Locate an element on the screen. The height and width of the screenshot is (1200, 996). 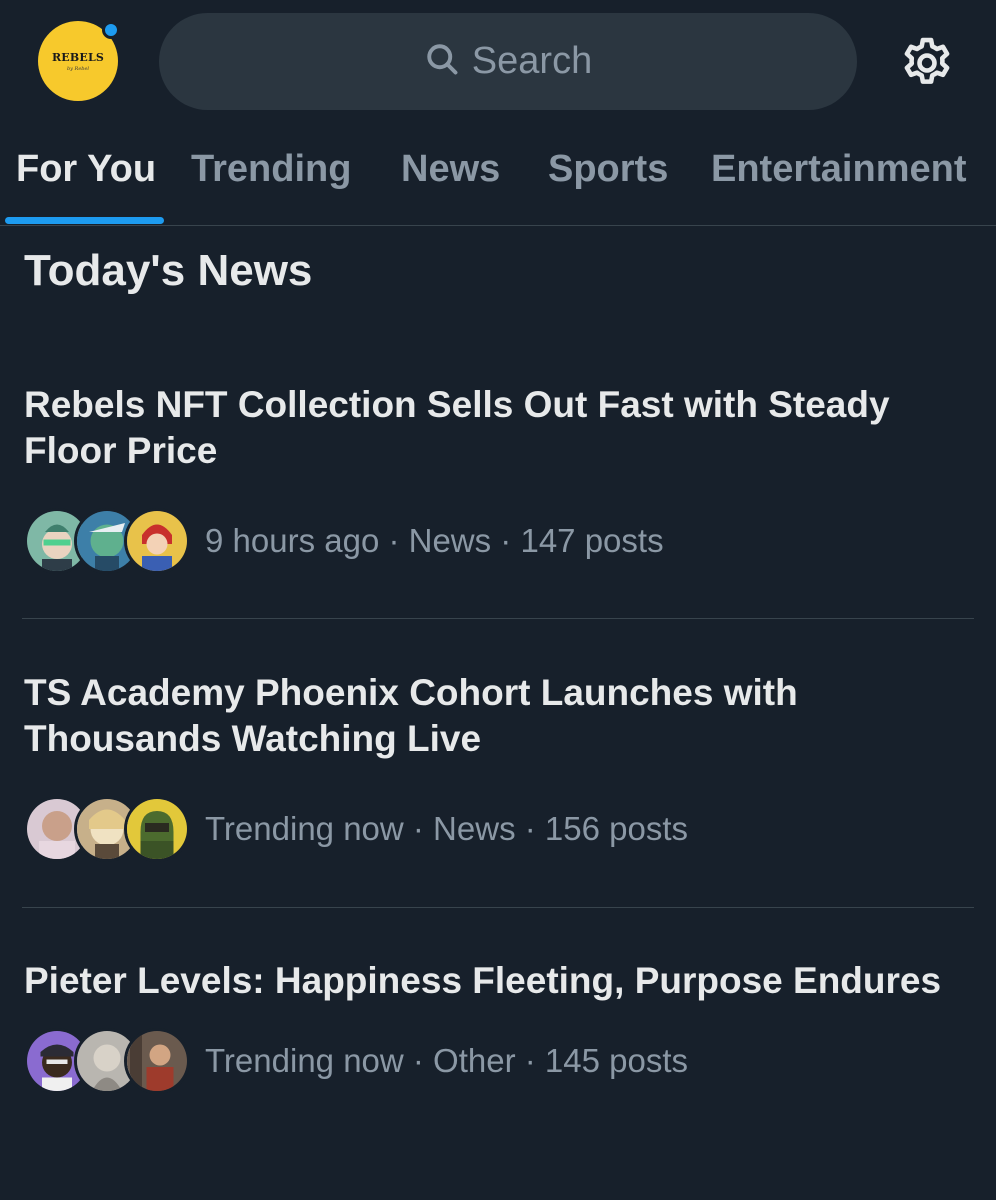
search-input: Search is located at coordinates (508, 61).